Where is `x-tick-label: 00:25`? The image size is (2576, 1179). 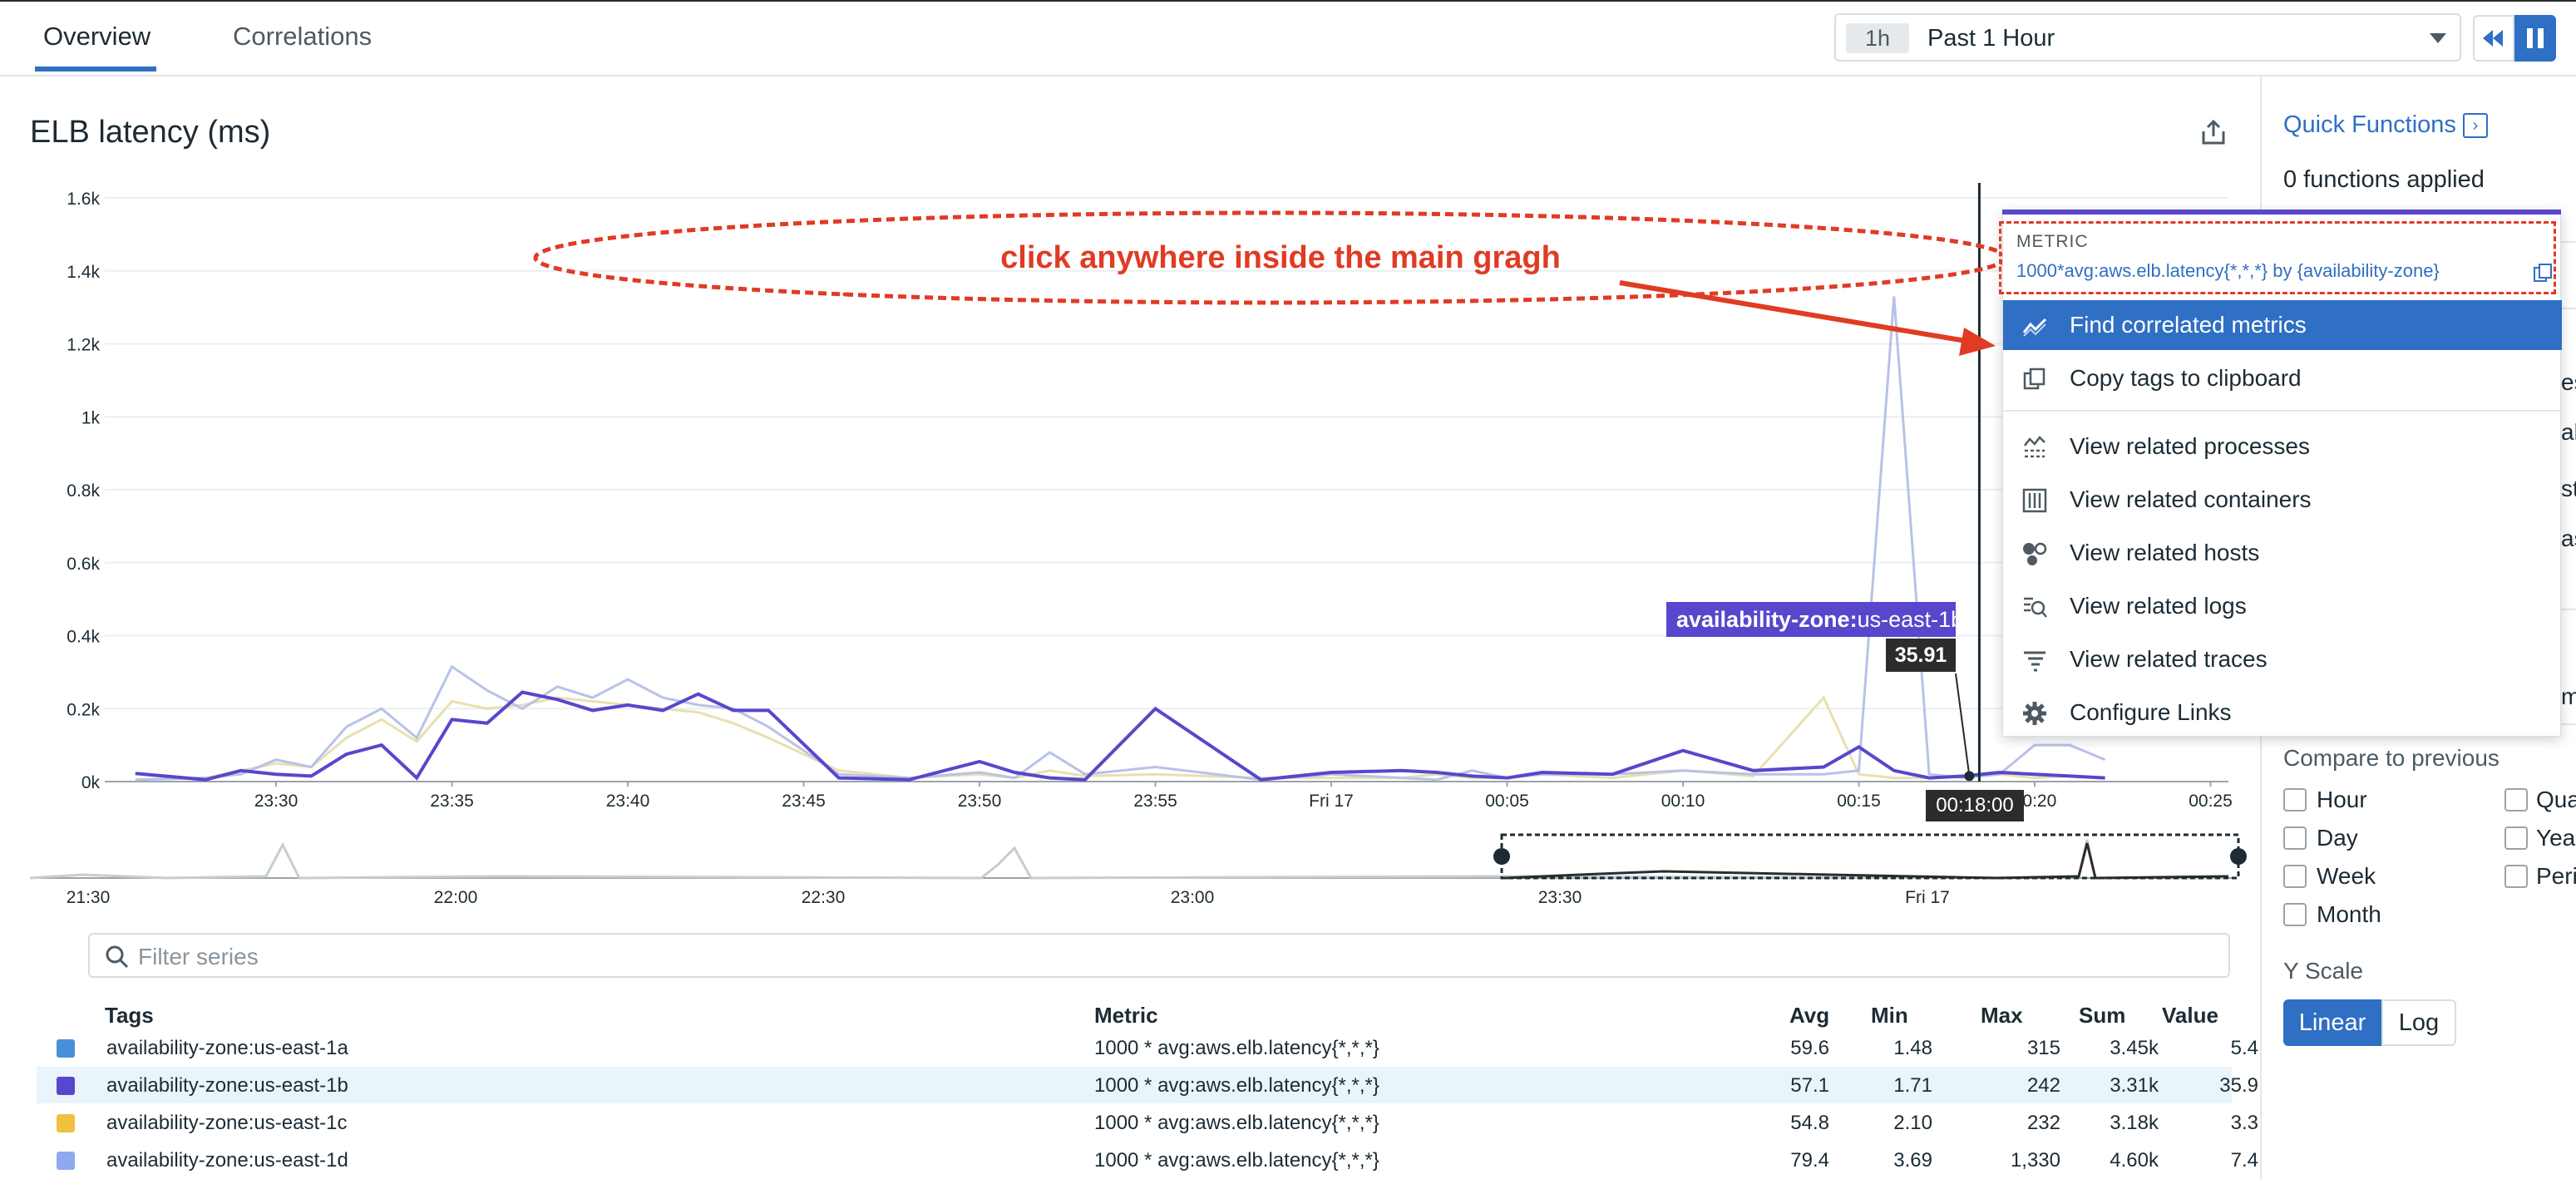 x-tick-label: 00:25 is located at coordinates (2211, 801).